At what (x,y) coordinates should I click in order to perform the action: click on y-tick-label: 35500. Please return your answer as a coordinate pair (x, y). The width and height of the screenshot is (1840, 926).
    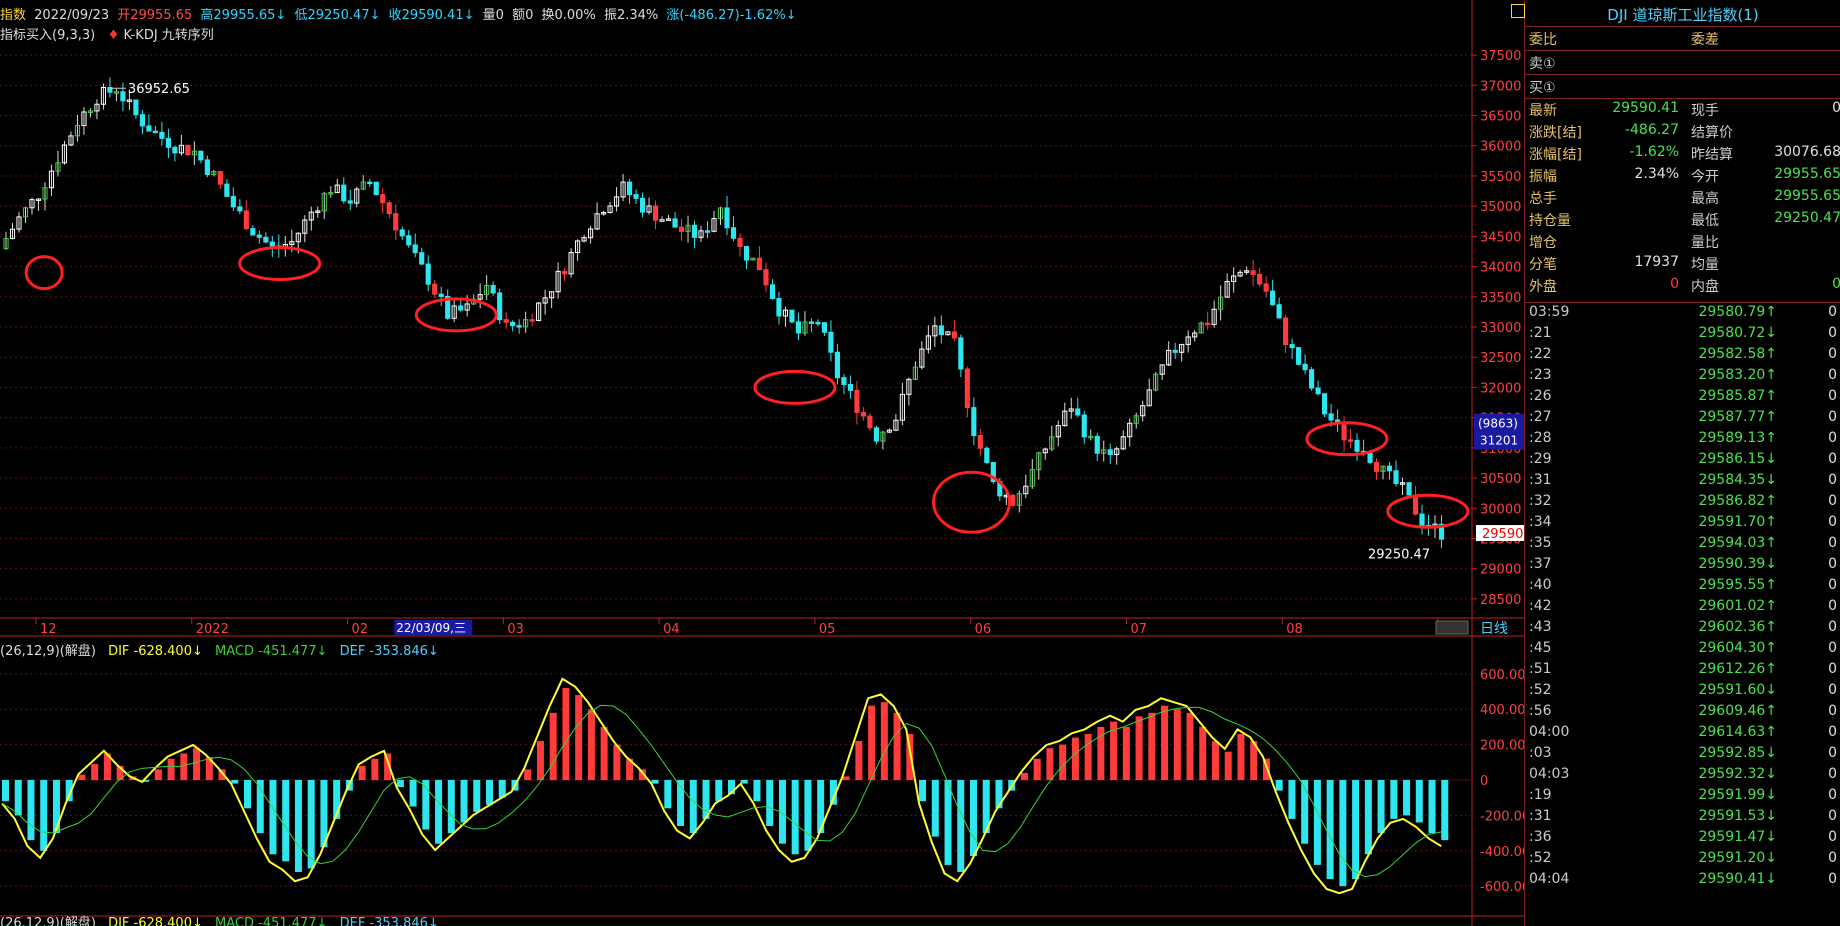
    Looking at the image, I should click on (1500, 177).